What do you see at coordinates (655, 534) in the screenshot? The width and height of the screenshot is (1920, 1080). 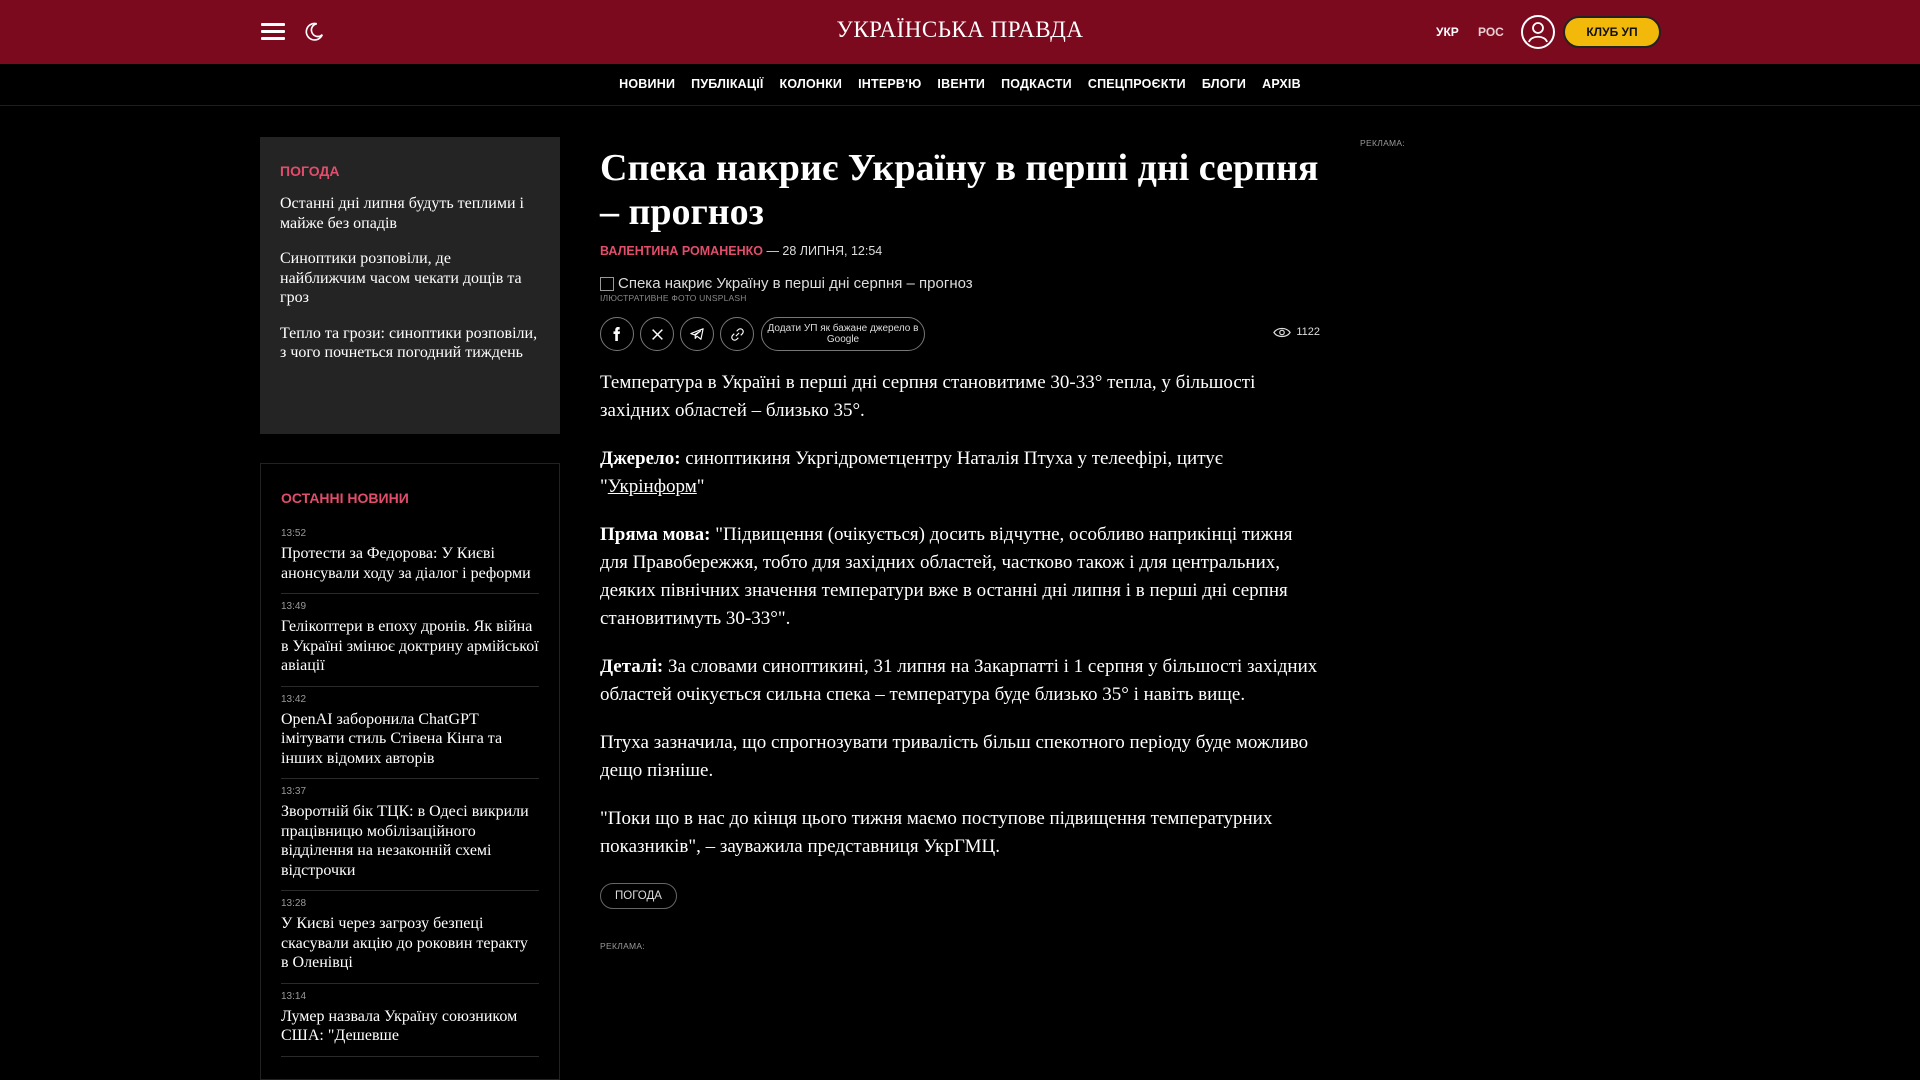 I see `paragraph-label: Пряма мова:` at bounding box center [655, 534].